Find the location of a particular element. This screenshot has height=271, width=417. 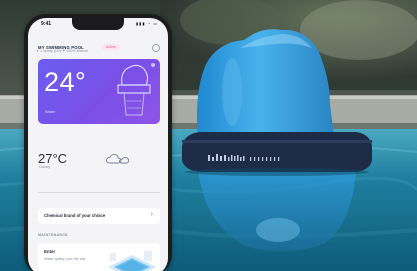

status-bar-icons: ▮▮▮ ◔ ▭ is located at coordinates (146, 23).